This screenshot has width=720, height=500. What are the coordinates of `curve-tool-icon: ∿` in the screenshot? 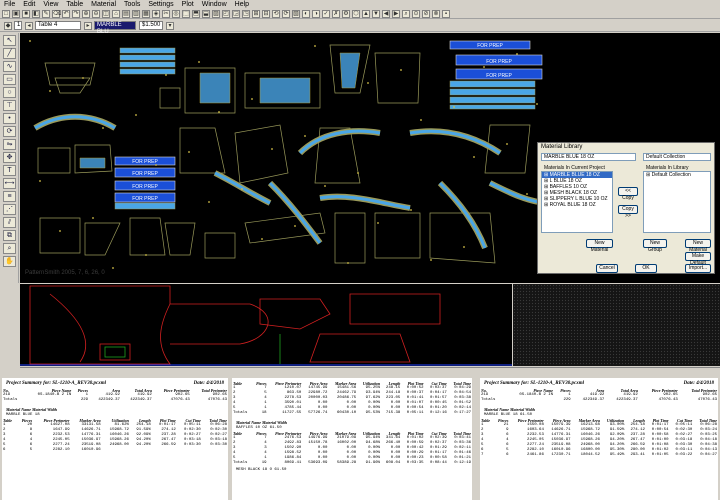 It's located at (9, 66).